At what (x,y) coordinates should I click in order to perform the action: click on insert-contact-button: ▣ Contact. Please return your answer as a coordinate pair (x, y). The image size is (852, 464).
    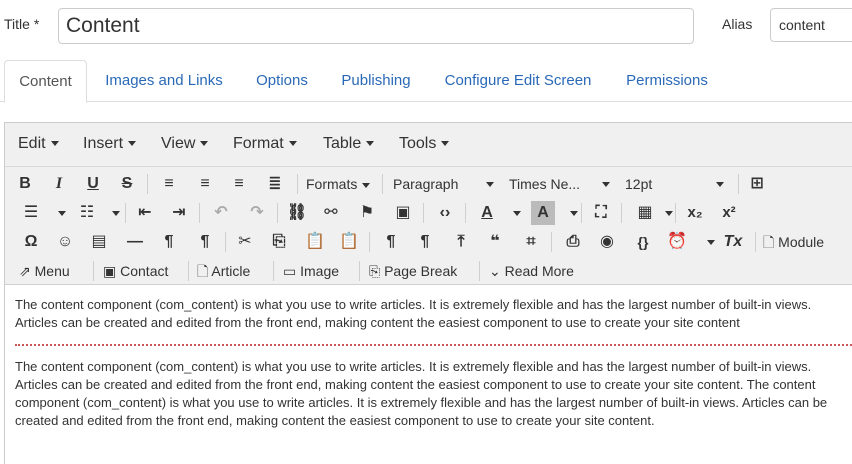
    Looking at the image, I should click on (135, 271).